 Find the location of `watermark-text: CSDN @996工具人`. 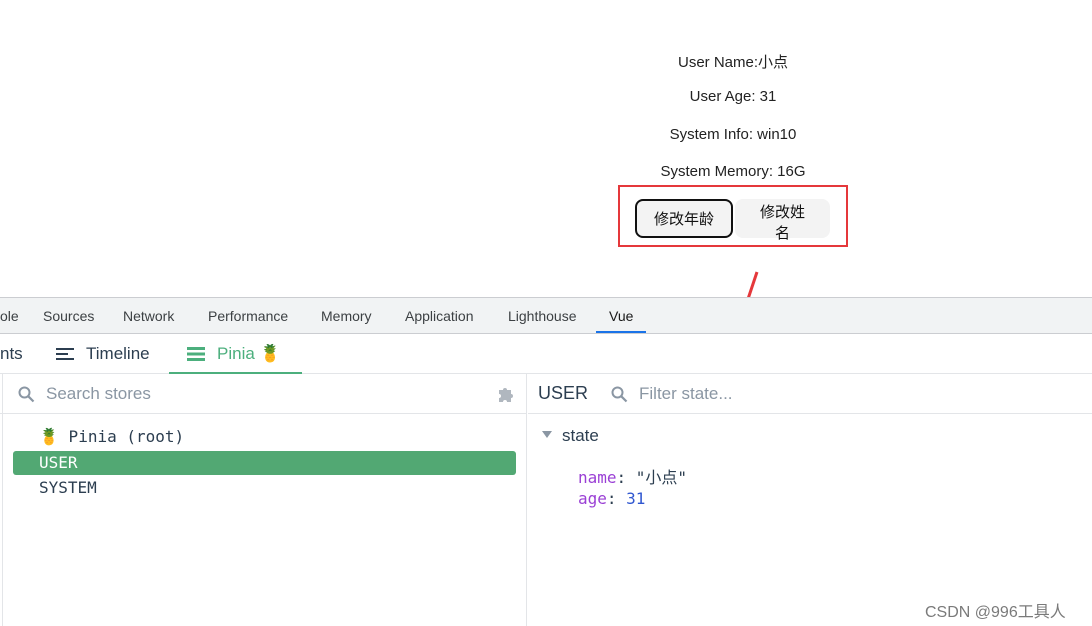

watermark-text: CSDN @996工具人 is located at coordinates (995, 612).